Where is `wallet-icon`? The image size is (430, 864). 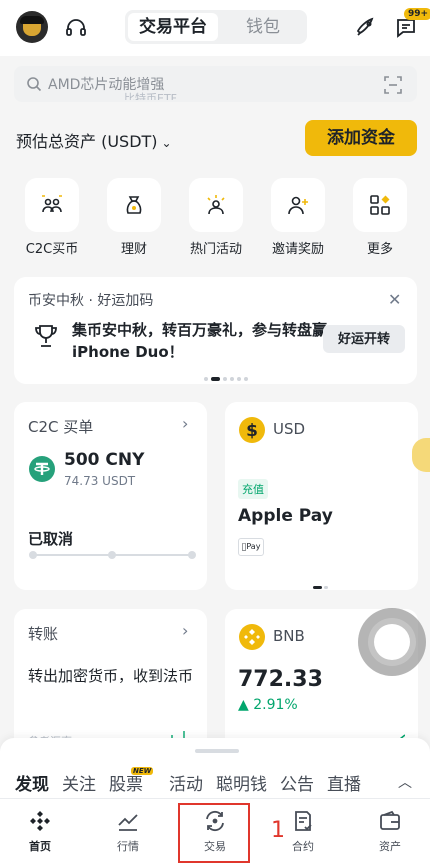
wallet-icon is located at coordinates (390, 820).